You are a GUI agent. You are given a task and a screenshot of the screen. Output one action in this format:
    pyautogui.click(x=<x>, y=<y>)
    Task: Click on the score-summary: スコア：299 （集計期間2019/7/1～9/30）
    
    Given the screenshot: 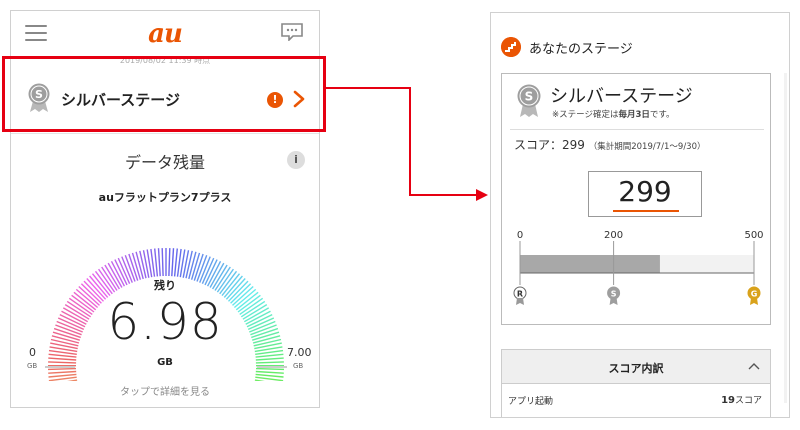 What is the action you would take?
    pyautogui.click(x=610, y=145)
    